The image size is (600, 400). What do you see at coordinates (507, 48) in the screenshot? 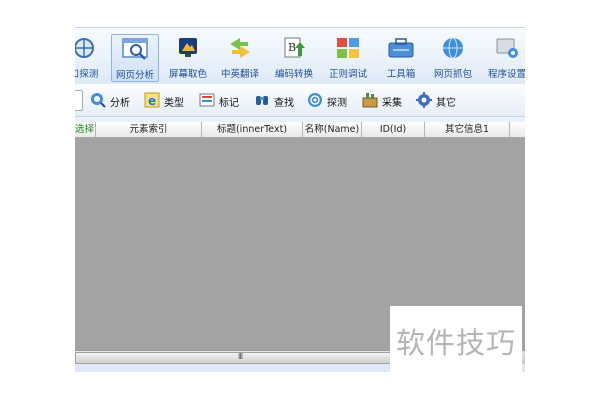
I see `settings-icon` at bounding box center [507, 48].